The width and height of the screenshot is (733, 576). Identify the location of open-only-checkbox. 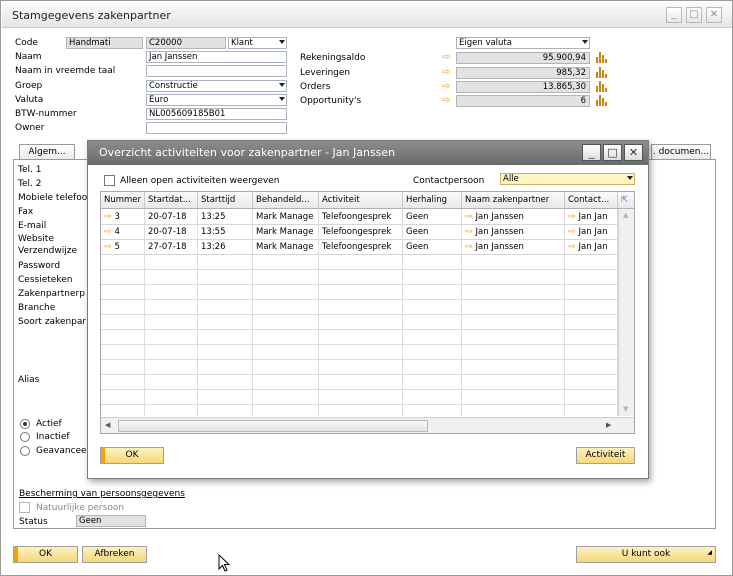
(109, 180).